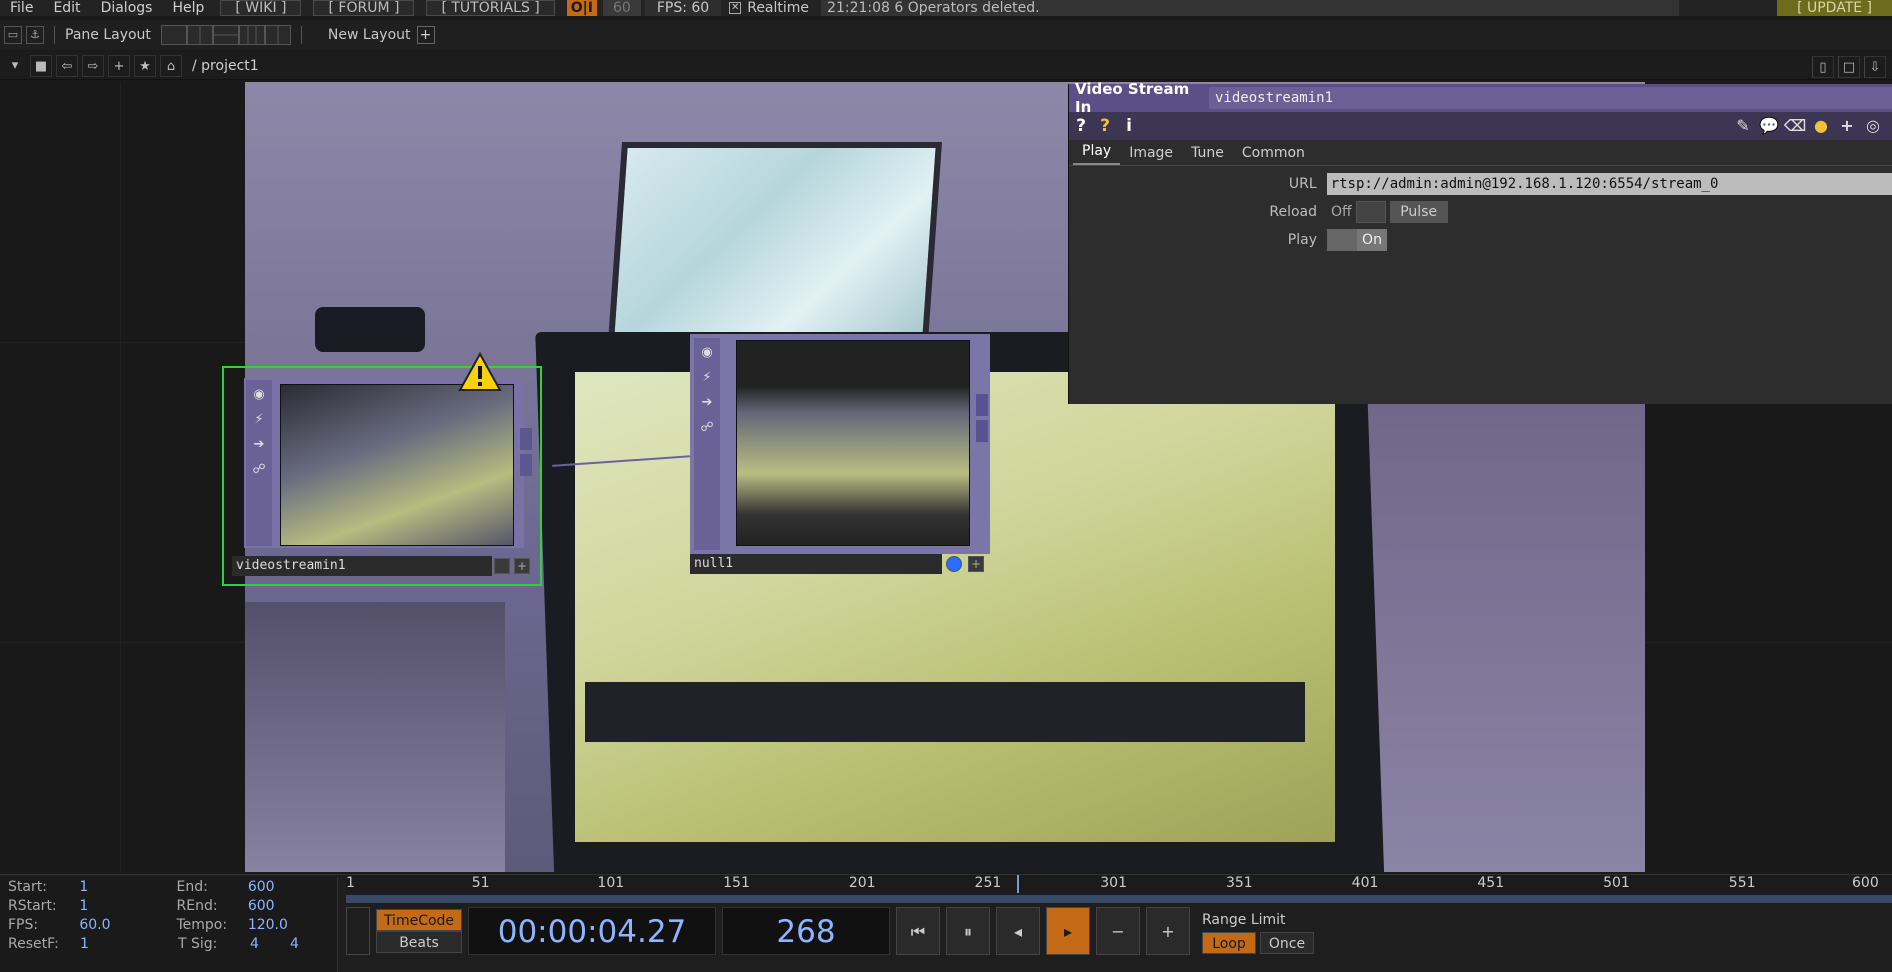  What do you see at coordinates (364, 8) in the screenshot?
I see `forum-link: [ FORUM ]` at bounding box center [364, 8].